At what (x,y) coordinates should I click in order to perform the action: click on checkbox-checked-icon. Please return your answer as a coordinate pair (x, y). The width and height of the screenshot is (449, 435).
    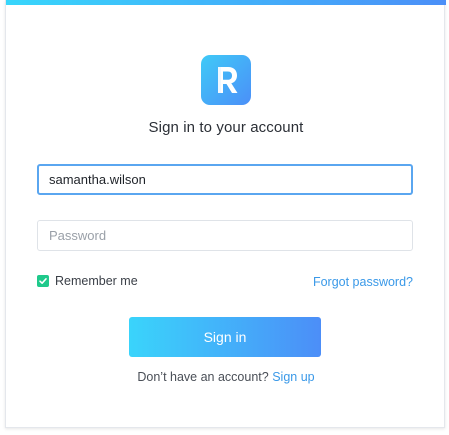
    Looking at the image, I should click on (43, 281).